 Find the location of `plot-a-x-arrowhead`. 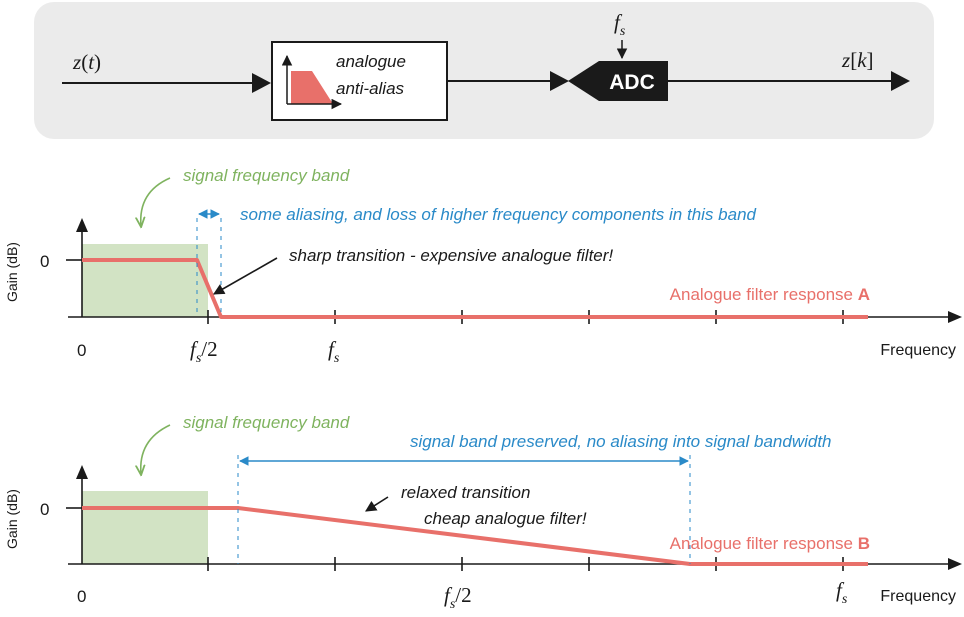

plot-a-x-arrowhead is located at coordinates (955, 317).